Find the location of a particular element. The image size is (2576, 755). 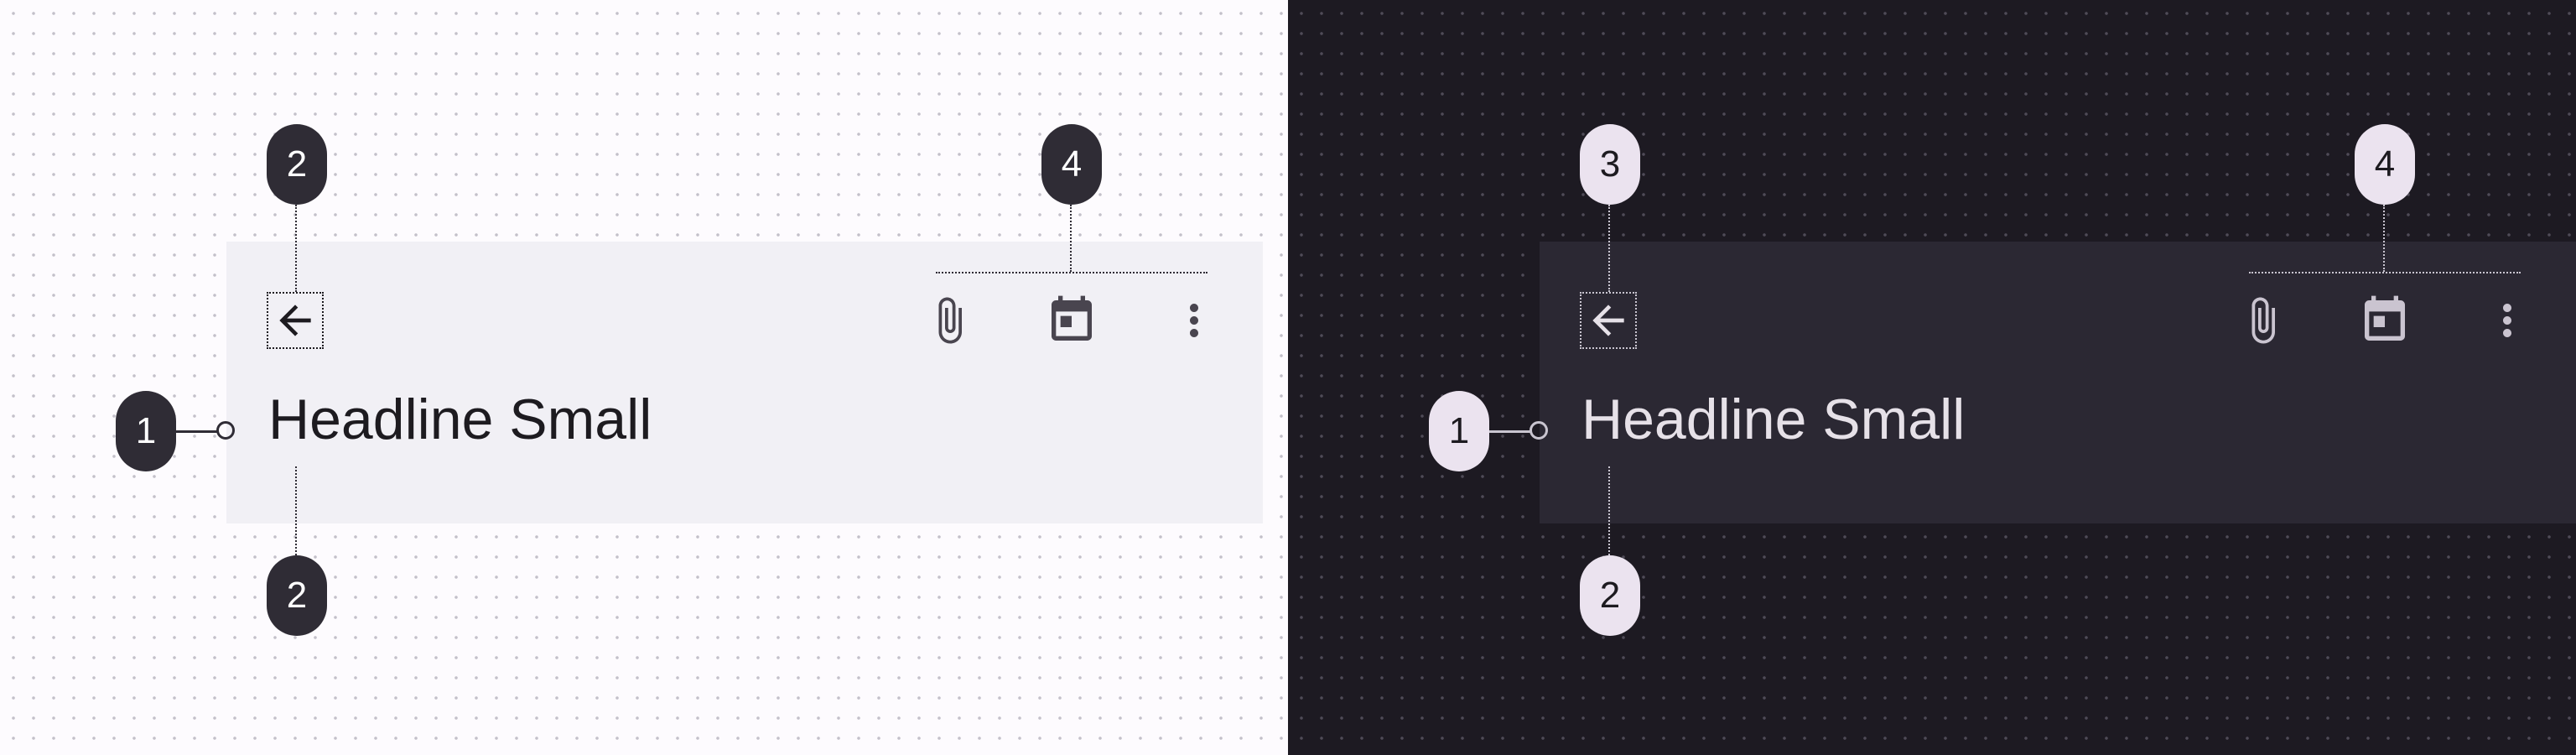

annotation-badge-nav: 3 is located at coordinates (1610, 165).